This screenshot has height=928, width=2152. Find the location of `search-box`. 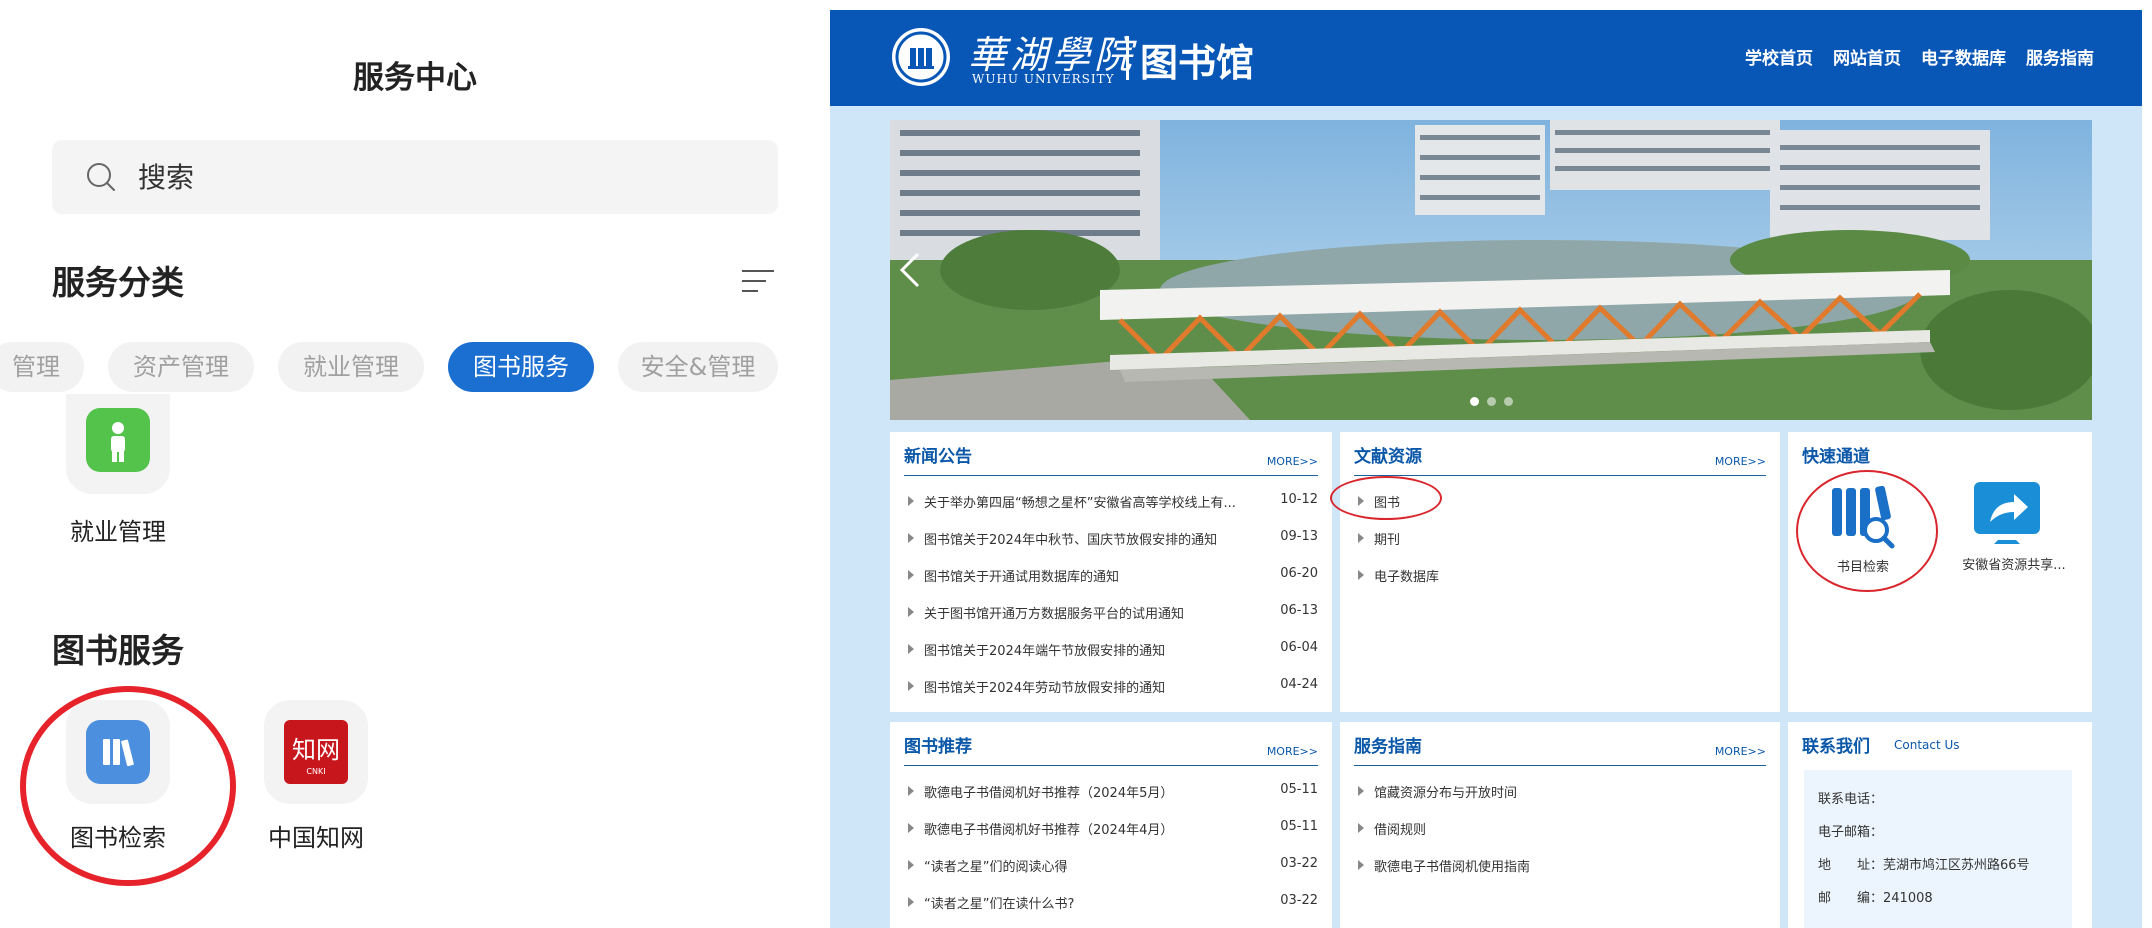

search-box is located at coordinates (415, 177).